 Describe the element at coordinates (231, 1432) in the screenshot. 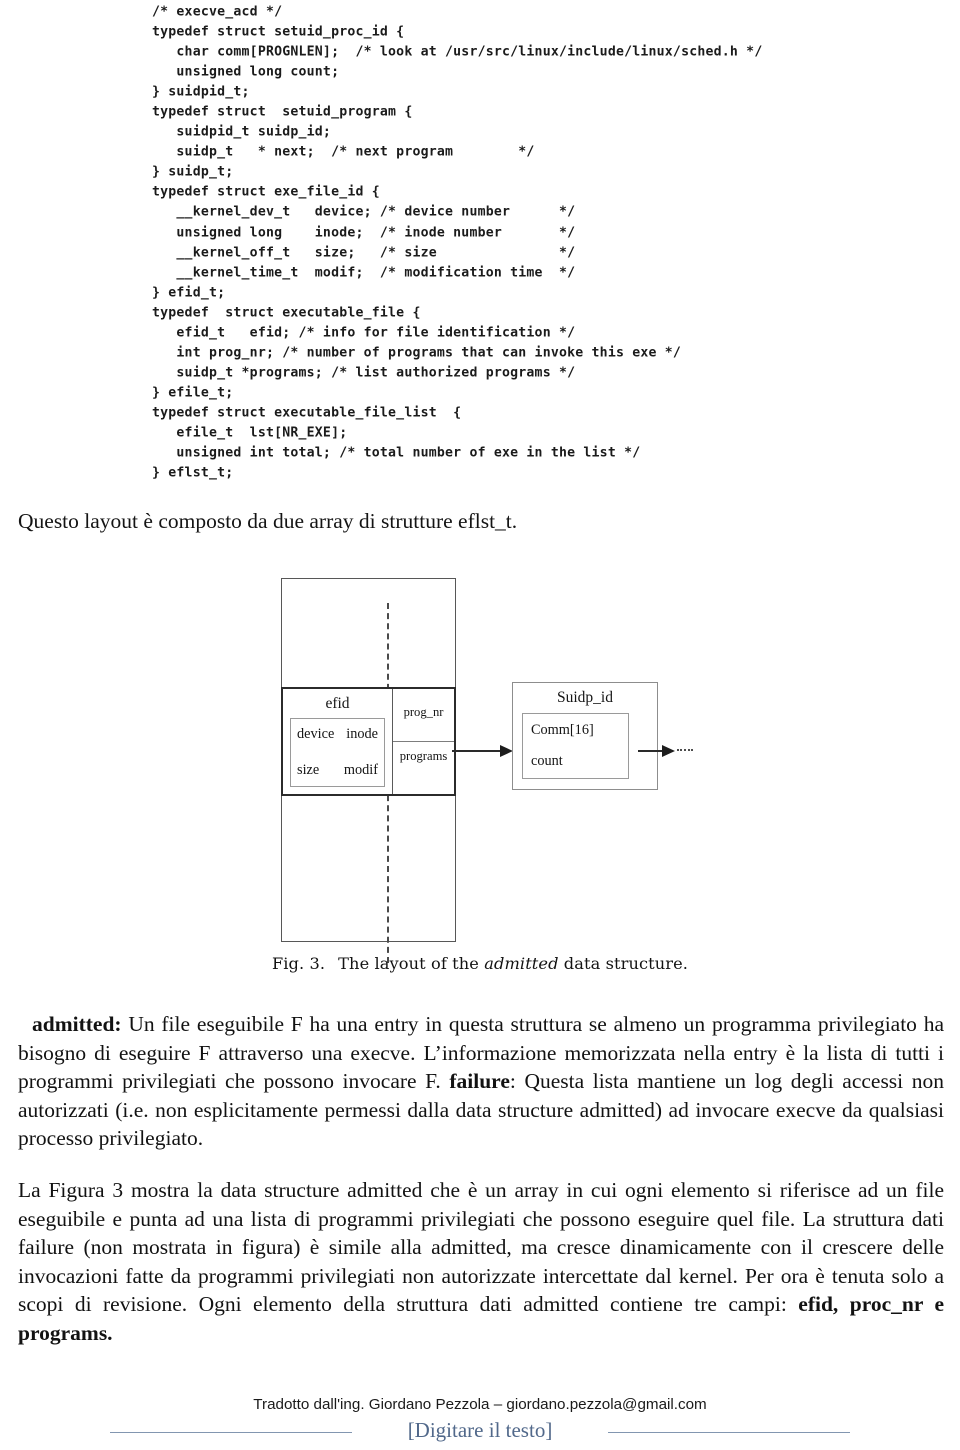

I see `footer-rule-left` at that location.